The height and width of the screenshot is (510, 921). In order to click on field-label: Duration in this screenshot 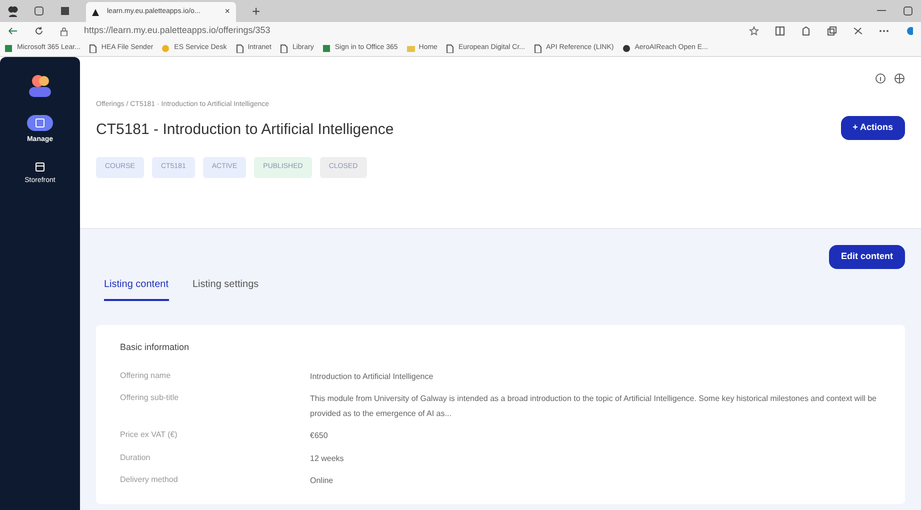, I will do `click(136, 458)`.